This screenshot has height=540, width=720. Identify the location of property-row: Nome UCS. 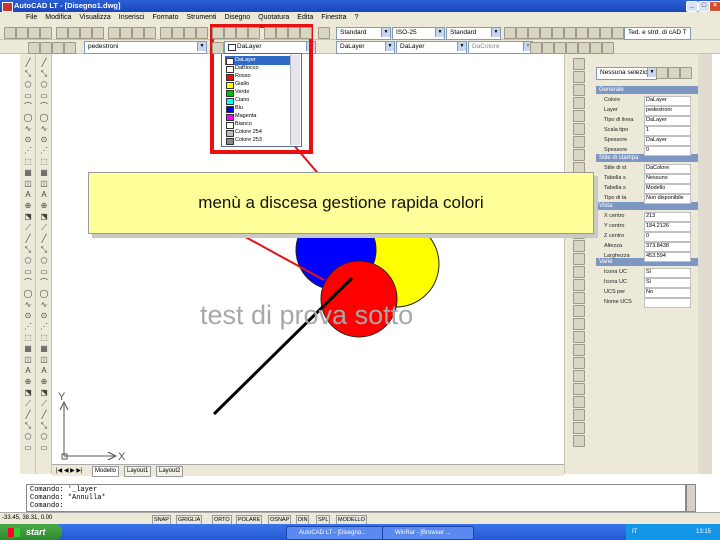
(647, 303).